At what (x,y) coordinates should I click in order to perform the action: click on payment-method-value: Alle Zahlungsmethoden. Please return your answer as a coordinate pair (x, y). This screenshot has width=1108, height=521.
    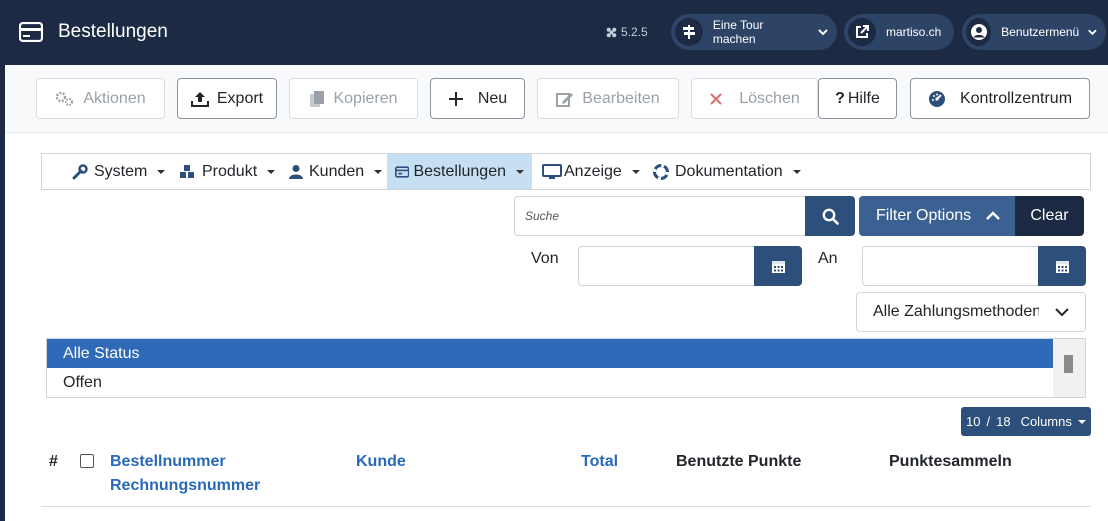
    Looking at the image, I should click on (957, 311).